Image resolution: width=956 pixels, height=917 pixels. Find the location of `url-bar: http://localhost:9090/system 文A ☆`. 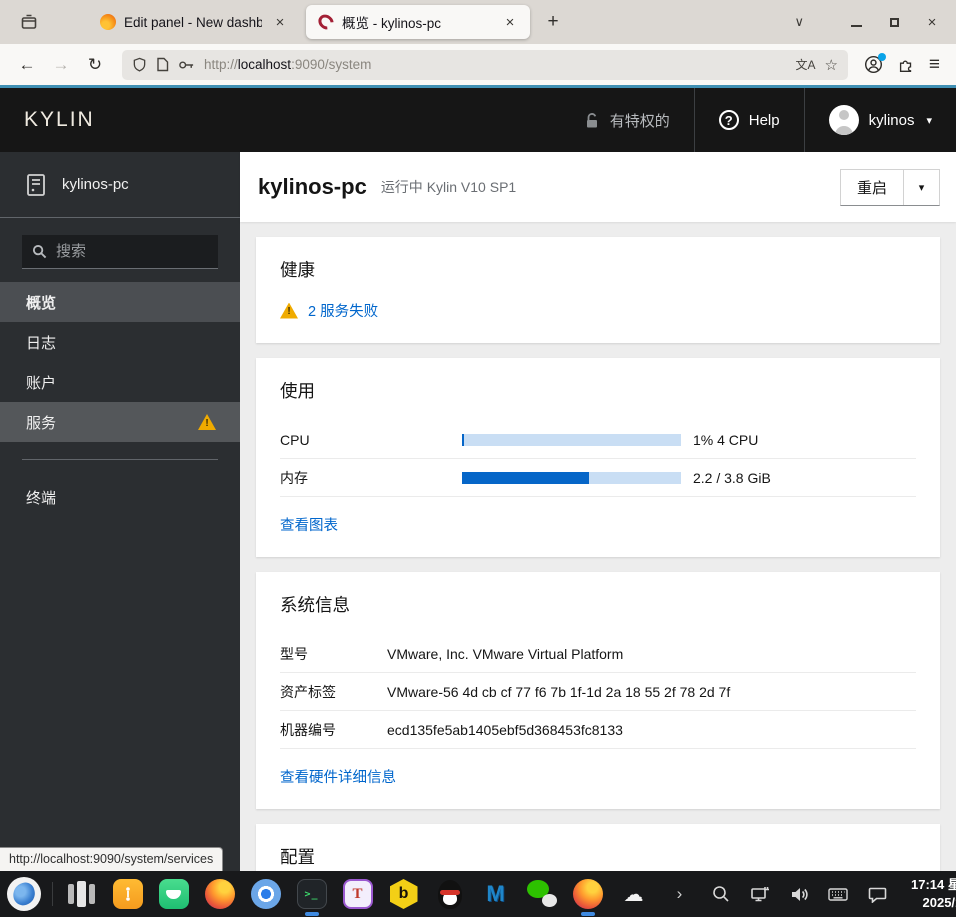

url-bar: http://localhost:9090/system 文A ☆ is located at coordinates (485, 64).